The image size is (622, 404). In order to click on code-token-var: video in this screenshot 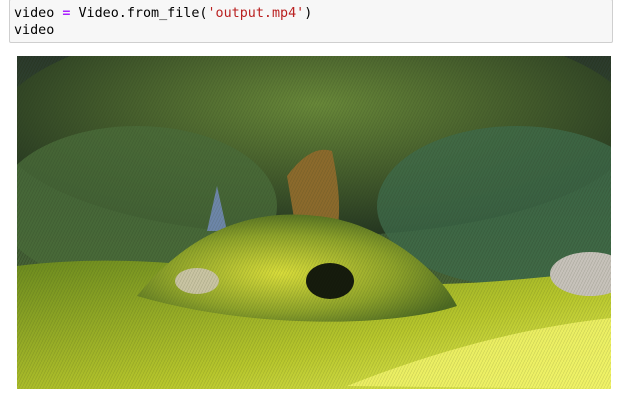, I will do `click(34, 13)`.